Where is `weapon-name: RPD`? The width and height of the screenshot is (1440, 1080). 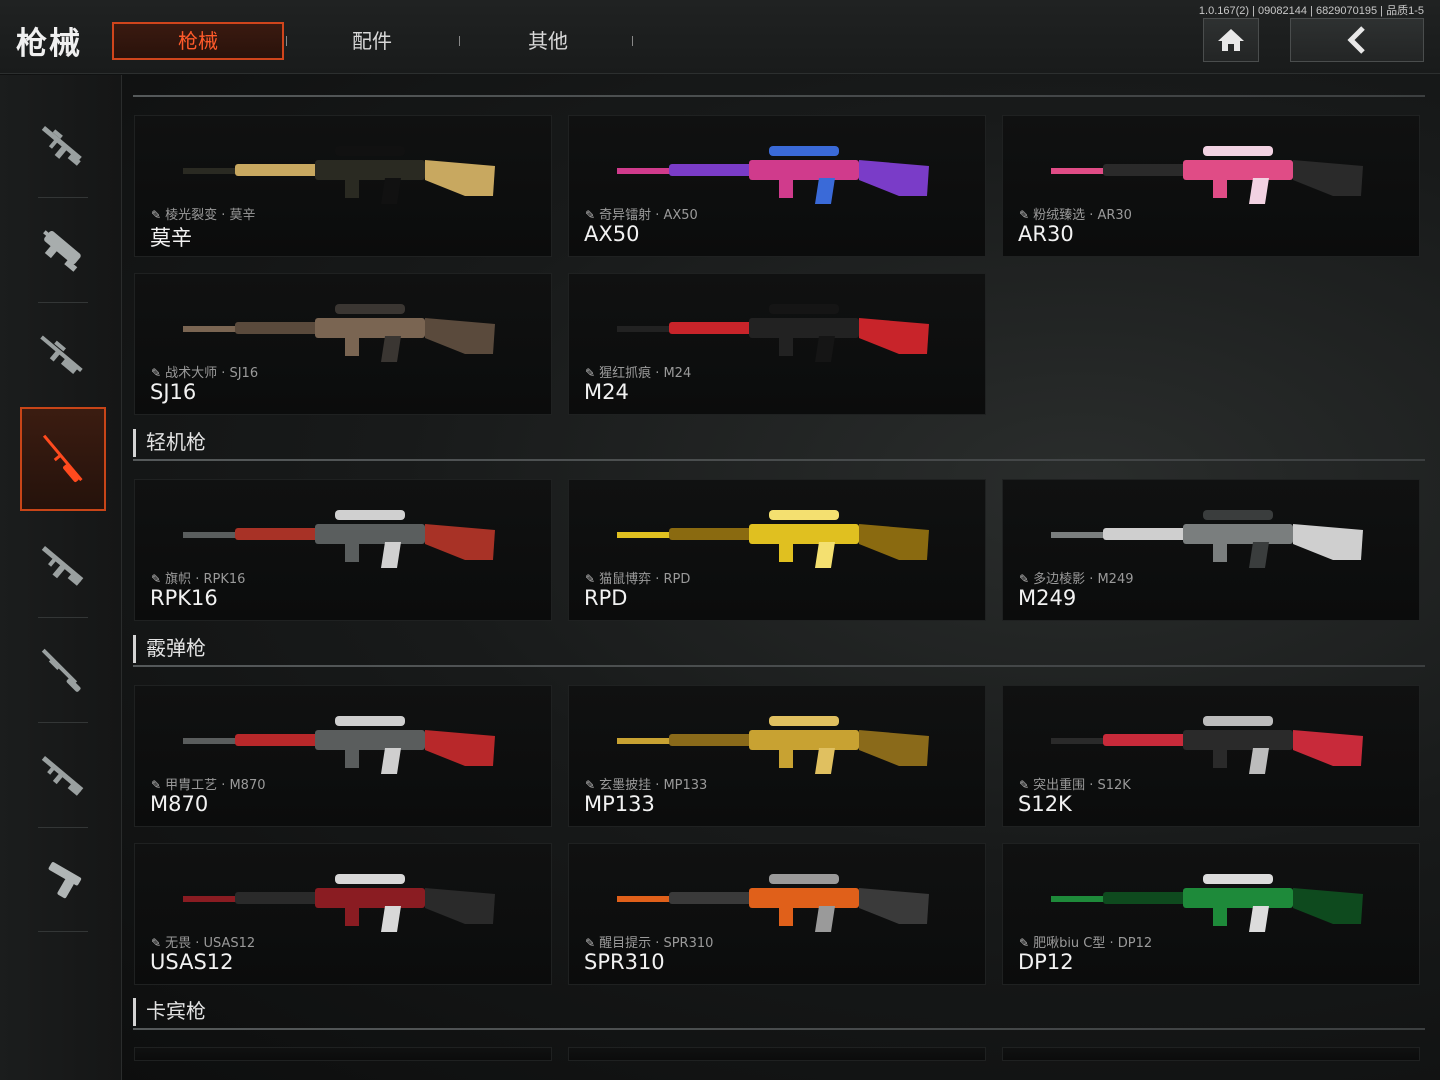
weapon-name: RPD is located at coordinates (606, 598).